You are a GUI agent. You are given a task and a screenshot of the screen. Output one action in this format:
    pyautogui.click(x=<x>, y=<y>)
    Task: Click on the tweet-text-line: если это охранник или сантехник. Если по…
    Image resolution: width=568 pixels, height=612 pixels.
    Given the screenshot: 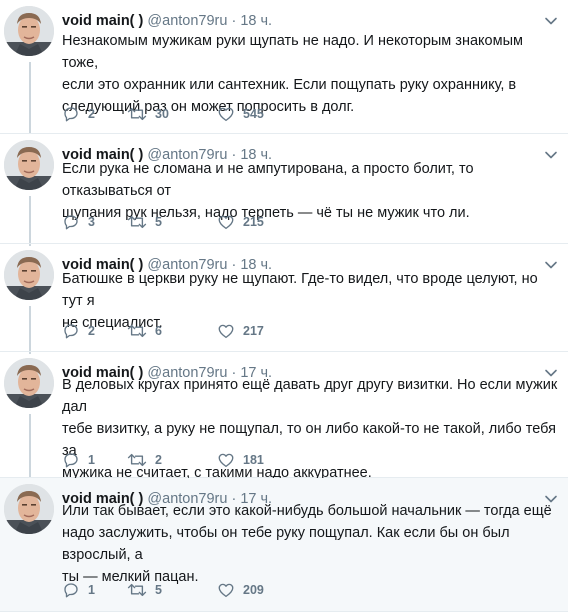 What is the action you would take?
    pyautogui.click(x=289, y=85)
    